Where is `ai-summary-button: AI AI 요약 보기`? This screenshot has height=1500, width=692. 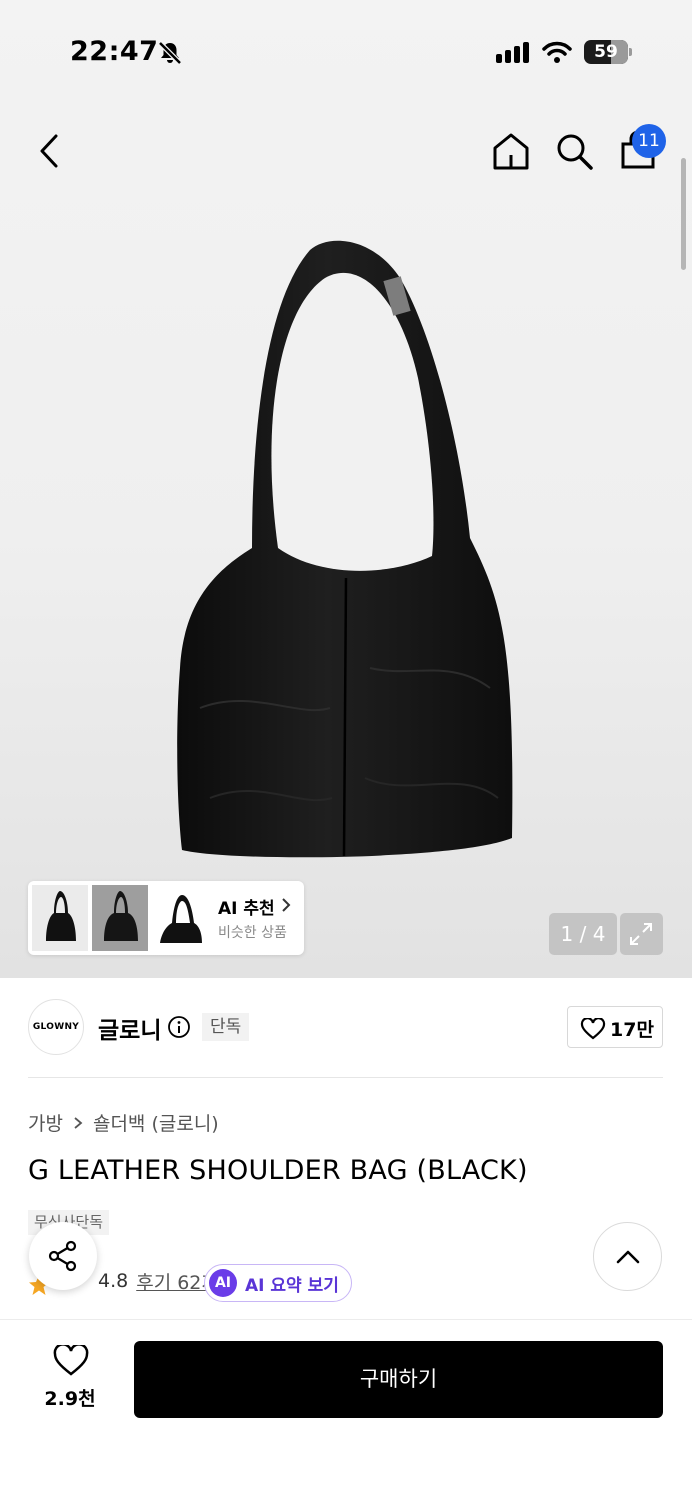 ai-summary-button: AI AI 요약 보기 is located at coordinates (278, 1283).